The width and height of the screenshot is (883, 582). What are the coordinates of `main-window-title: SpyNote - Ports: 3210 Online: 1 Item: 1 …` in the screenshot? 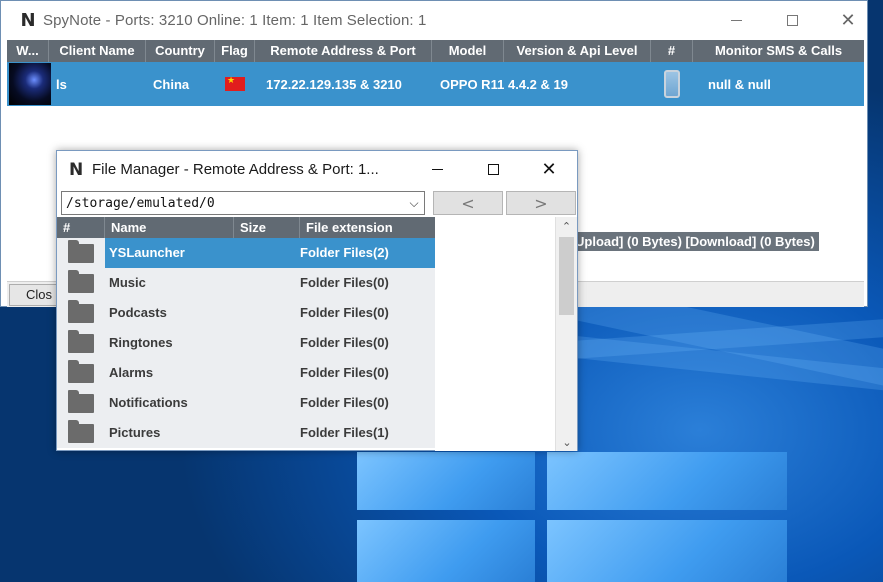 It's located at (235, 20).